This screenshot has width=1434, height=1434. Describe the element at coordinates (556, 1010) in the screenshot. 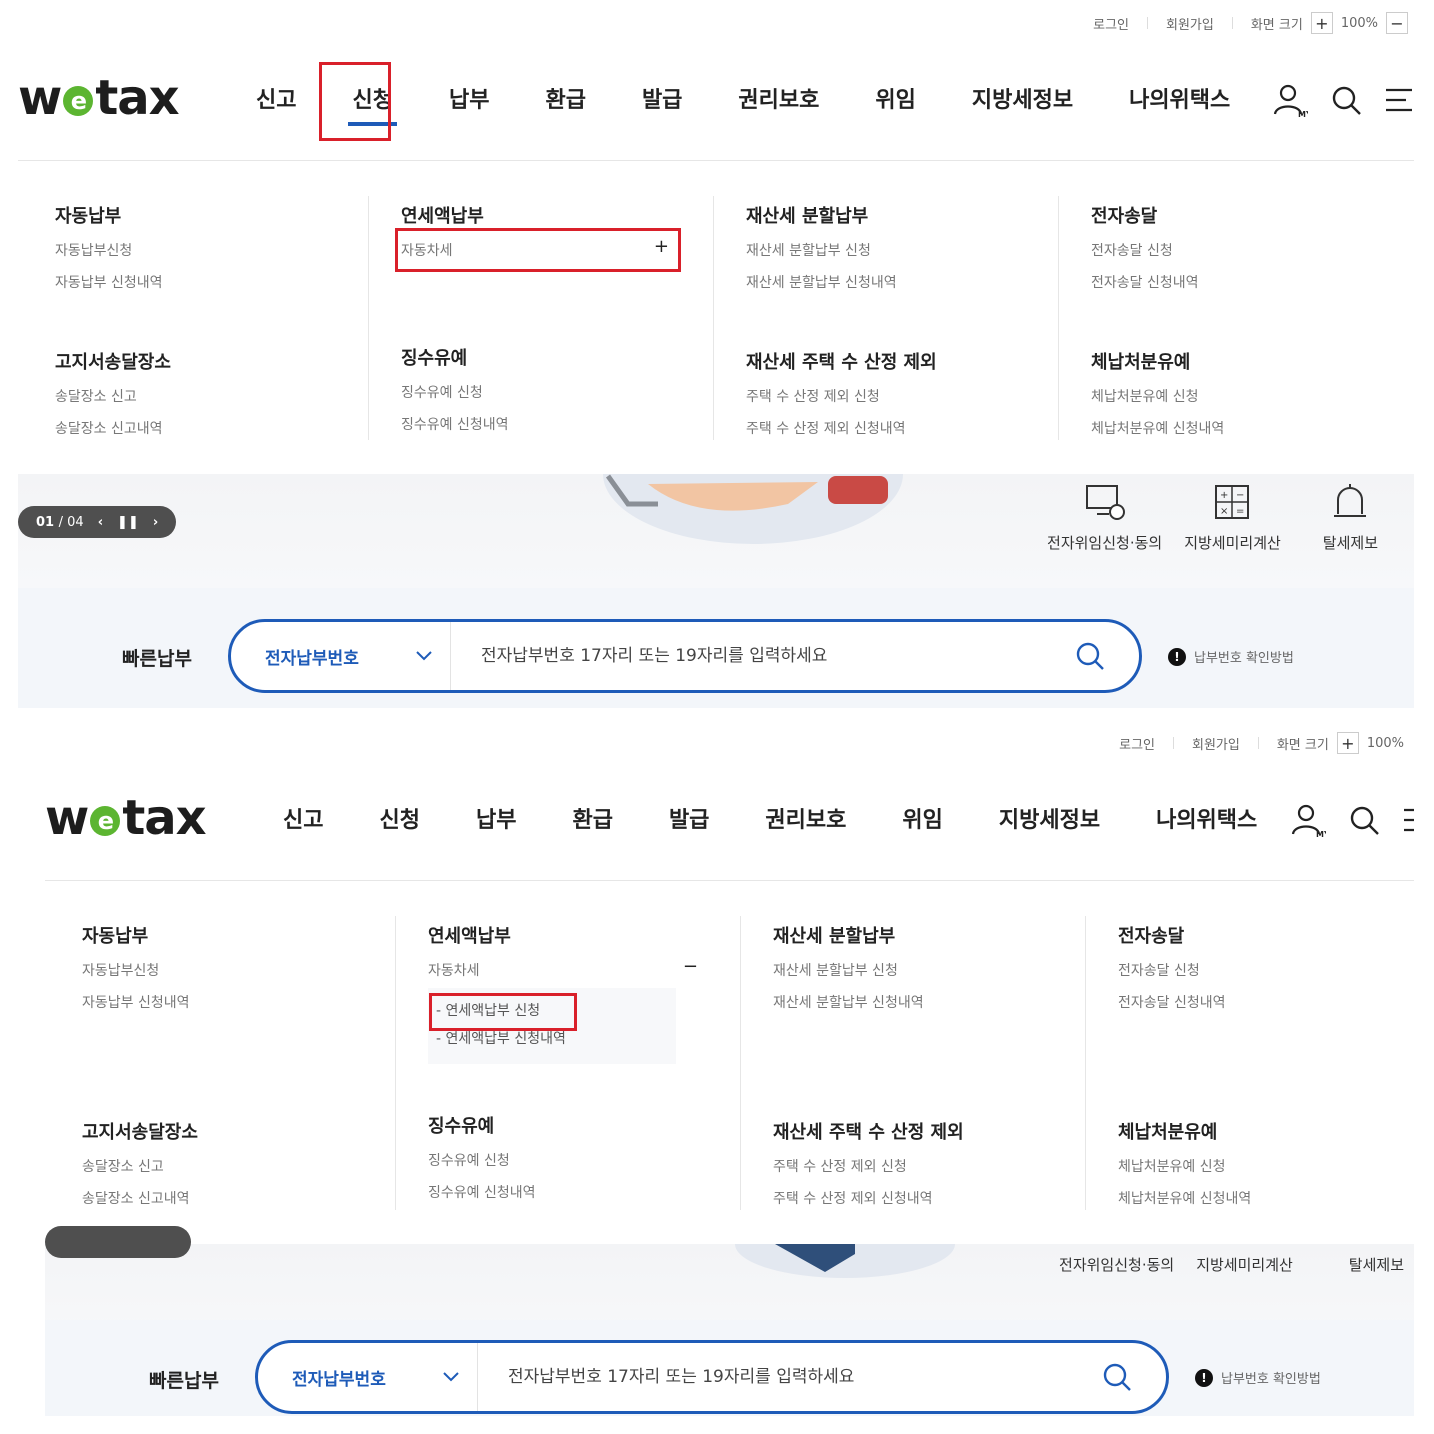

I see `submenu-link: - 연세액납부 신청` at that location.